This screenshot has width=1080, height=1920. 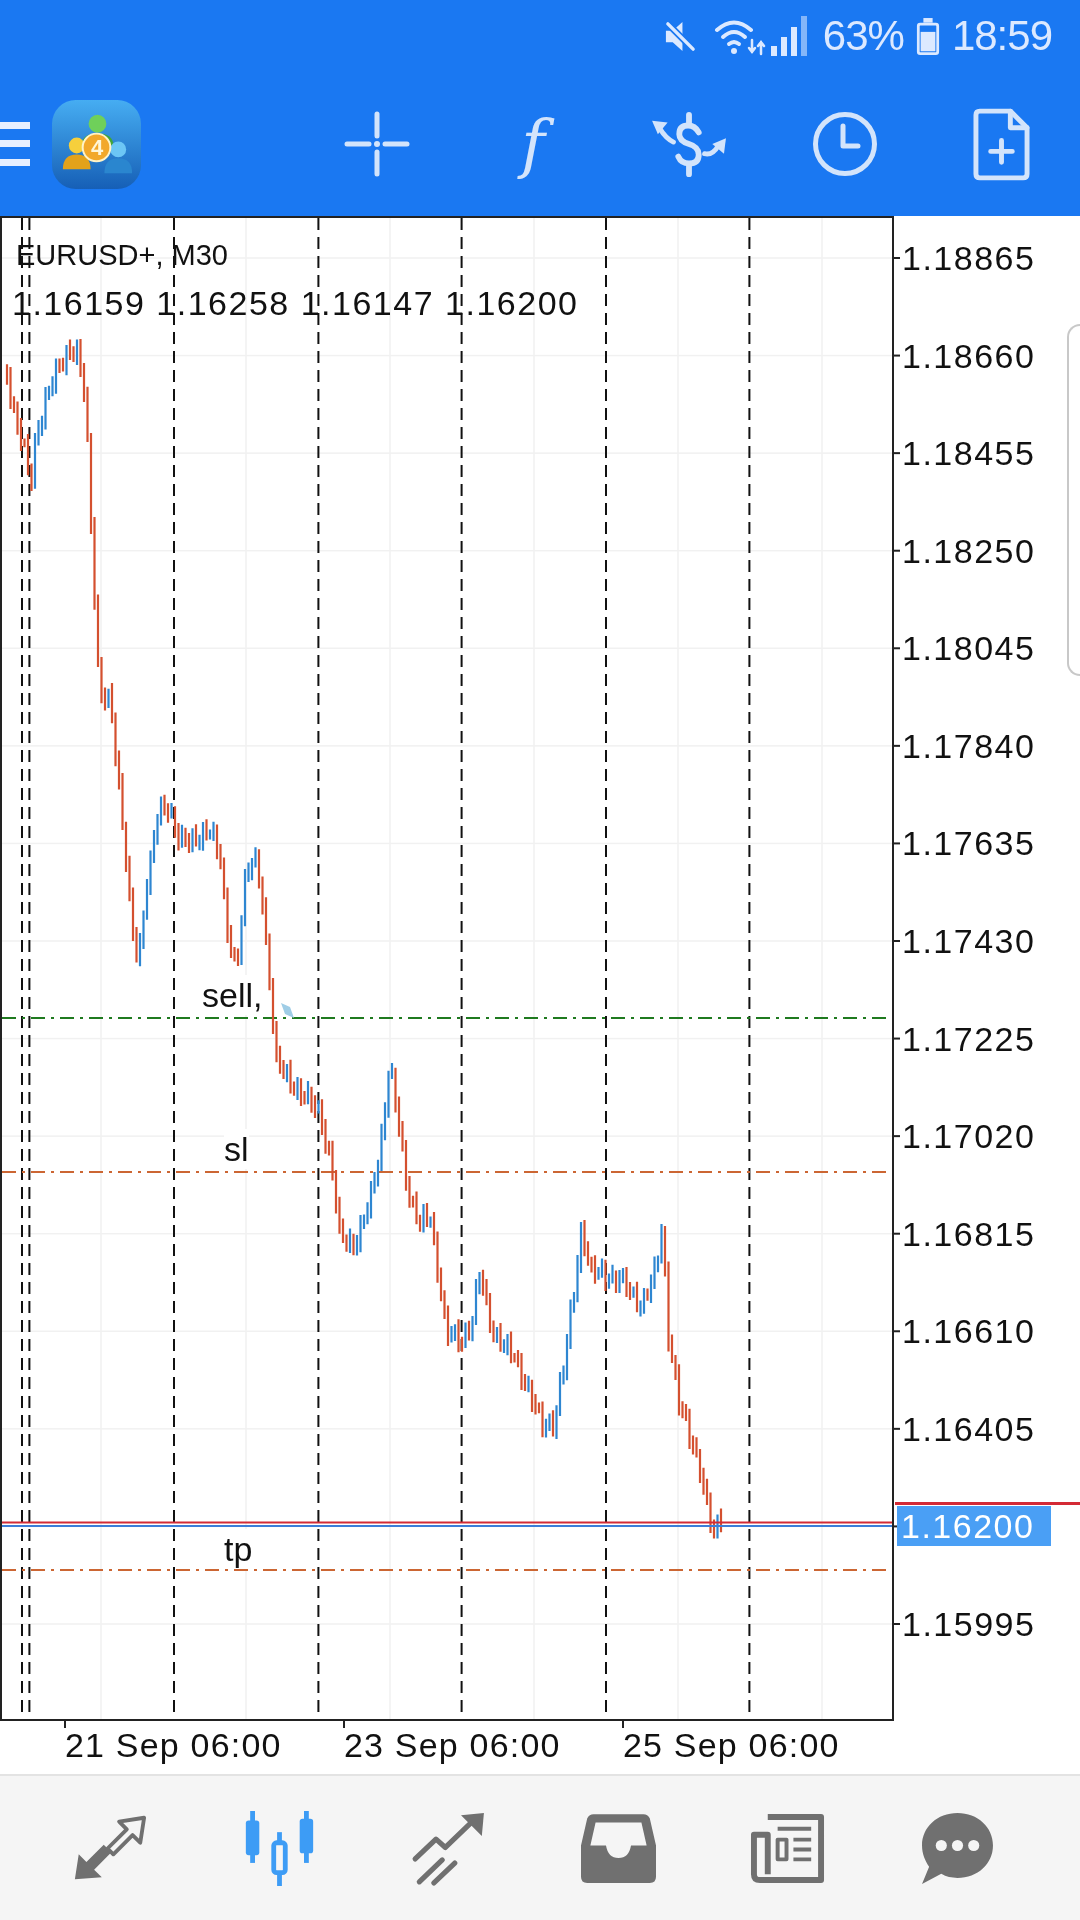 What do you see at coordinates (927, 36) in the screenshot?
I see `battery-icon` at bounding box center [927, 36].